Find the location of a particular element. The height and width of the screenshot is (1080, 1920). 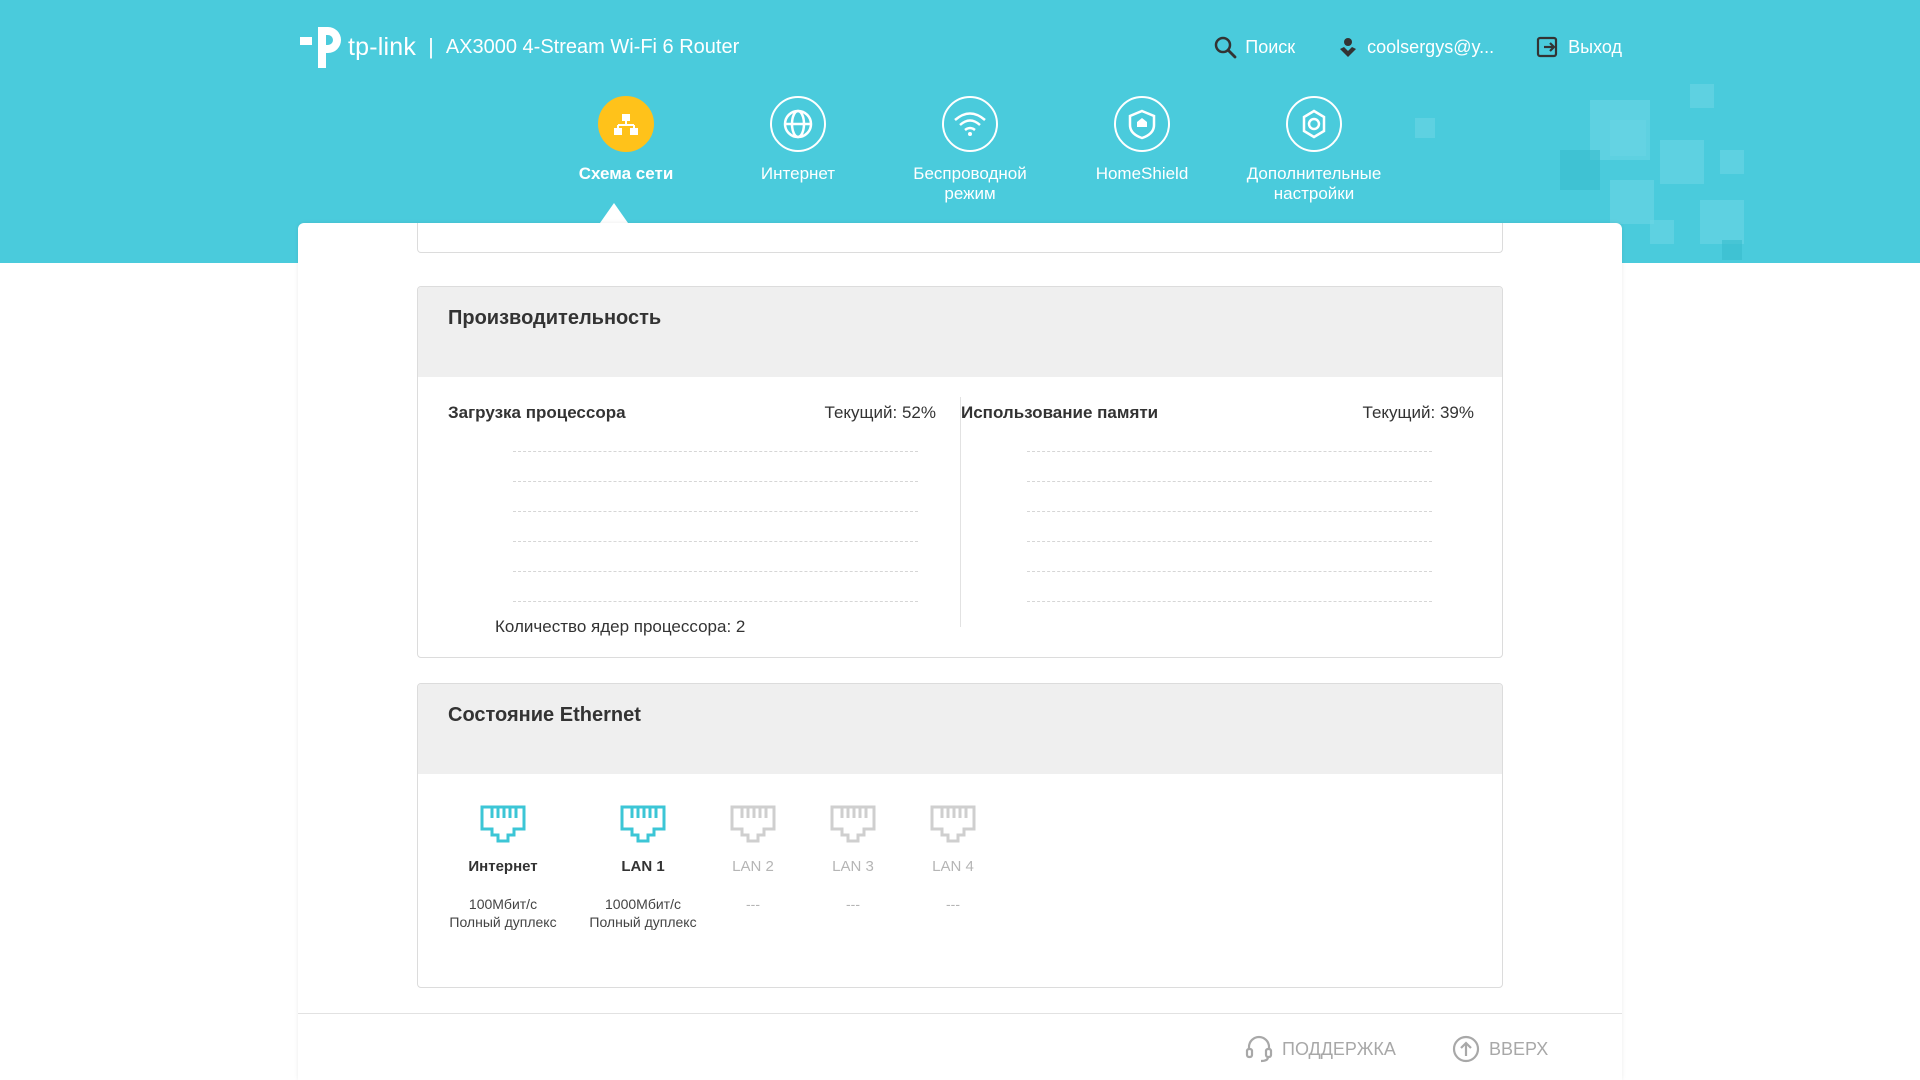

port-speed: 1000Мбит/с is located at coordinates (643, 904).